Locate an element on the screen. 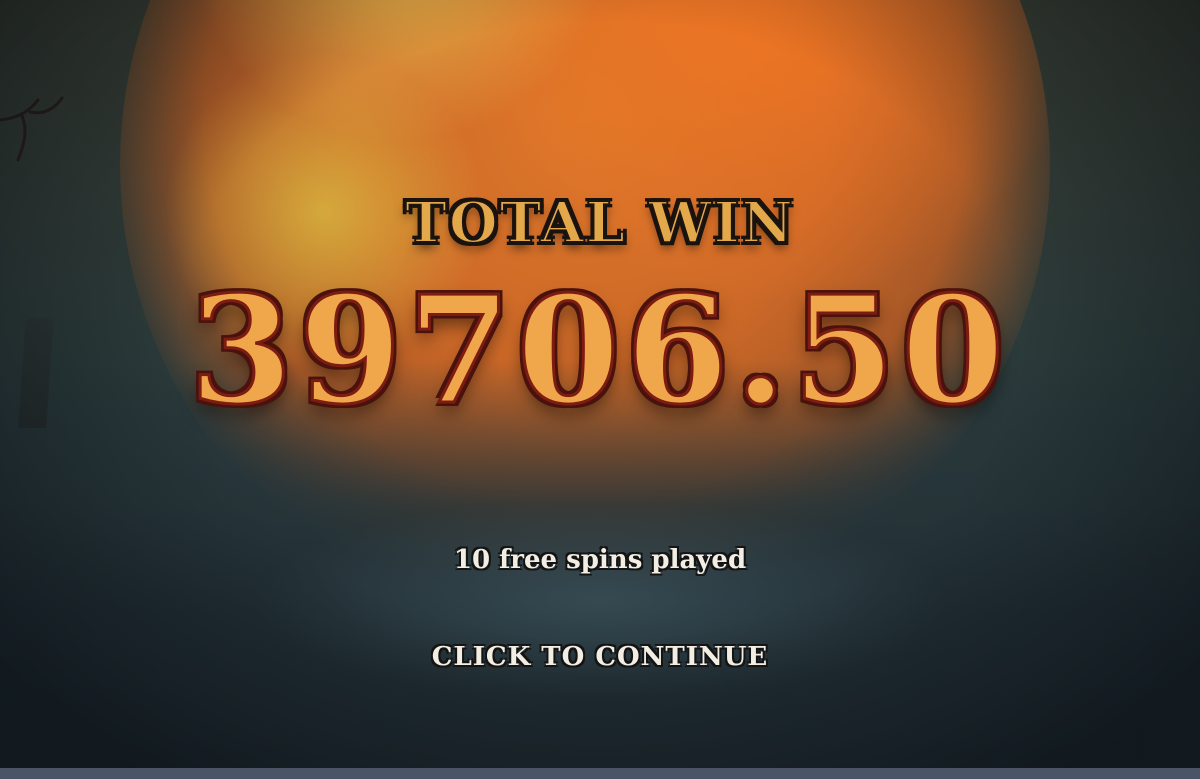  click-to-continue-button: CLICK TO CONTINUE is located at coordinates (600, 657).